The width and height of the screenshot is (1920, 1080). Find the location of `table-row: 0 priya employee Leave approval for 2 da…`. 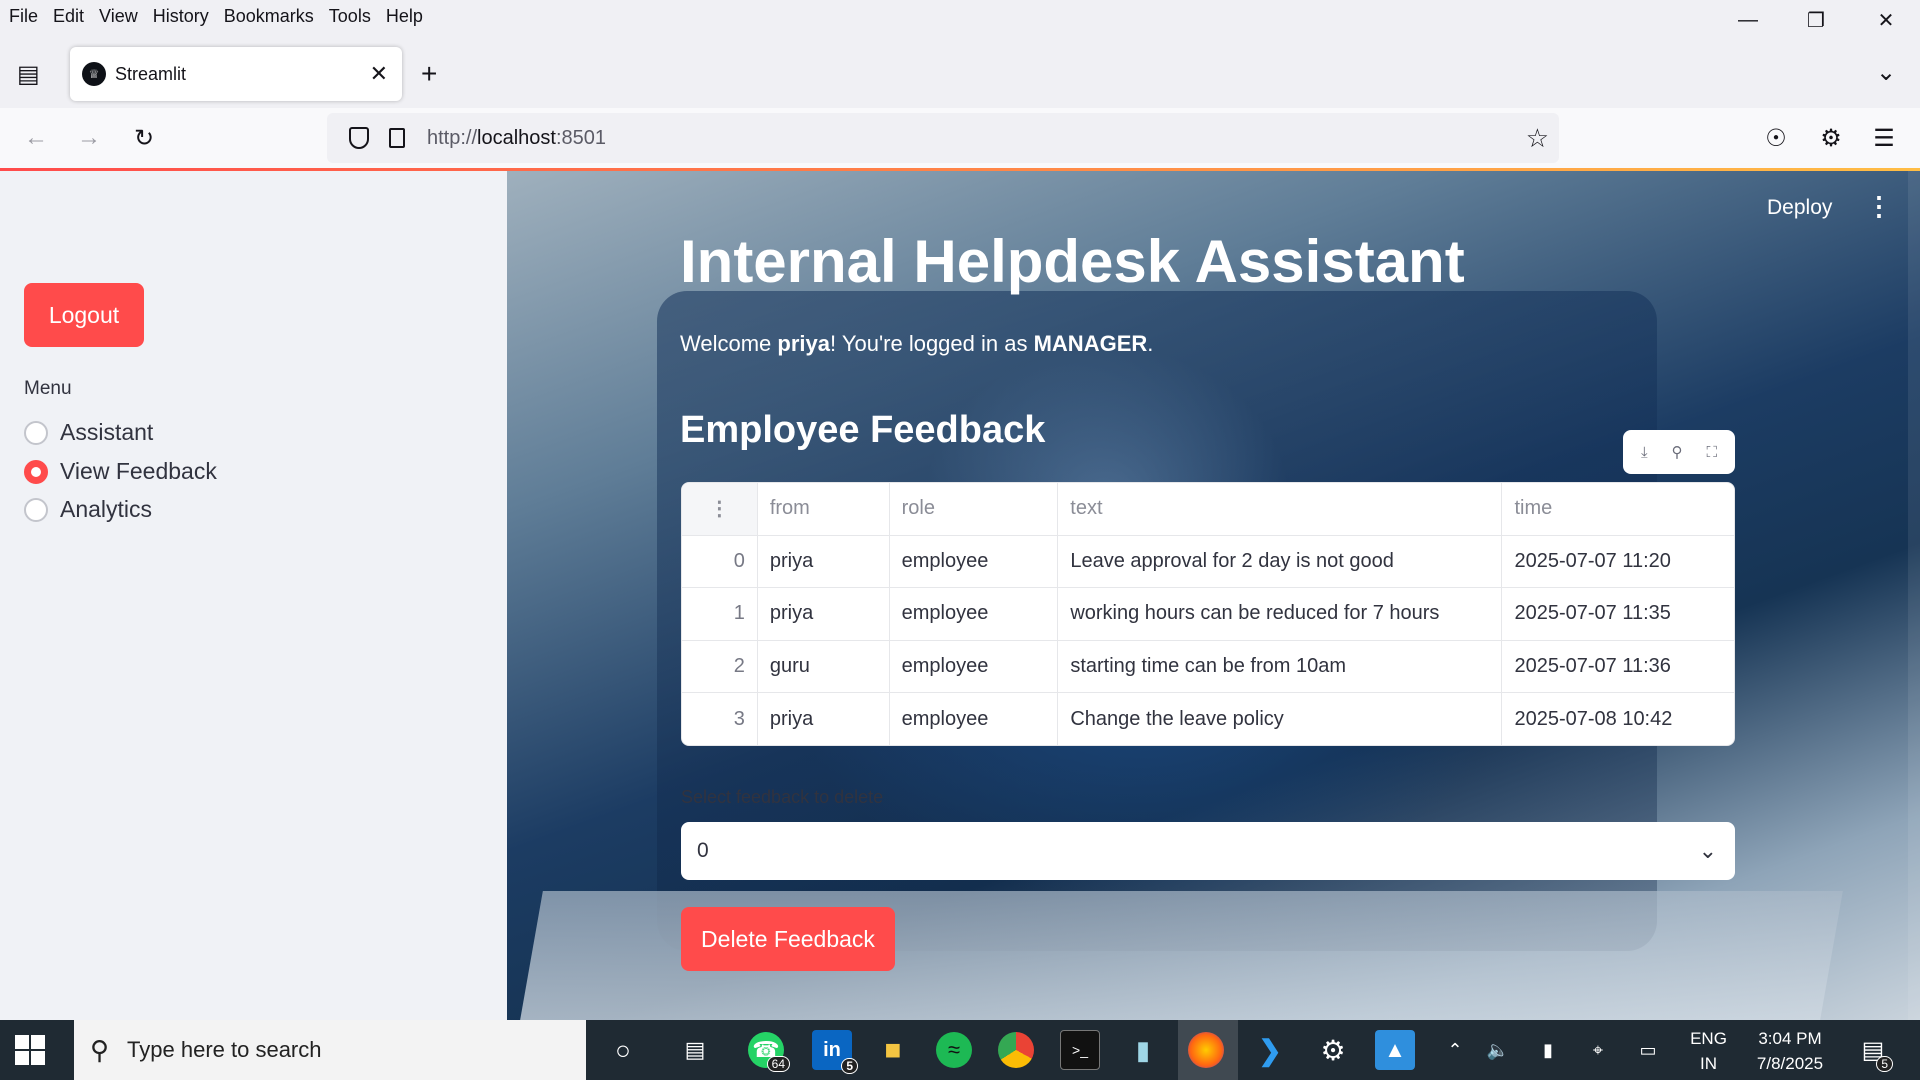

table-row: 0 priya employee Leave approval for 2 da… is located at coordinates (1208, 561).